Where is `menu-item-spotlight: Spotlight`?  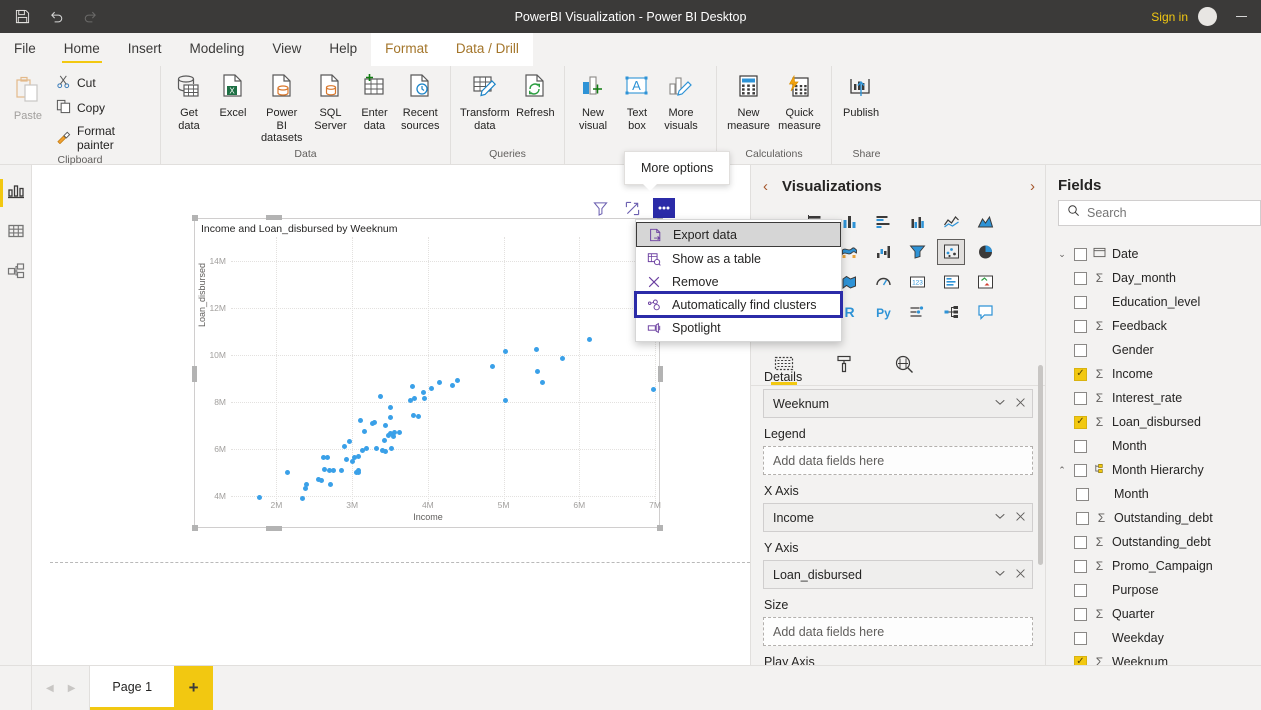 menu-item-spotlight: Spotlight is located at coordinates (738, 327).